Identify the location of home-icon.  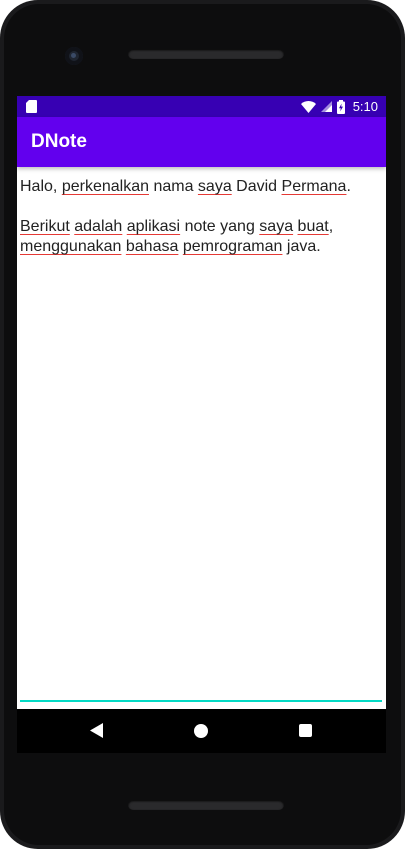
(201, 731).